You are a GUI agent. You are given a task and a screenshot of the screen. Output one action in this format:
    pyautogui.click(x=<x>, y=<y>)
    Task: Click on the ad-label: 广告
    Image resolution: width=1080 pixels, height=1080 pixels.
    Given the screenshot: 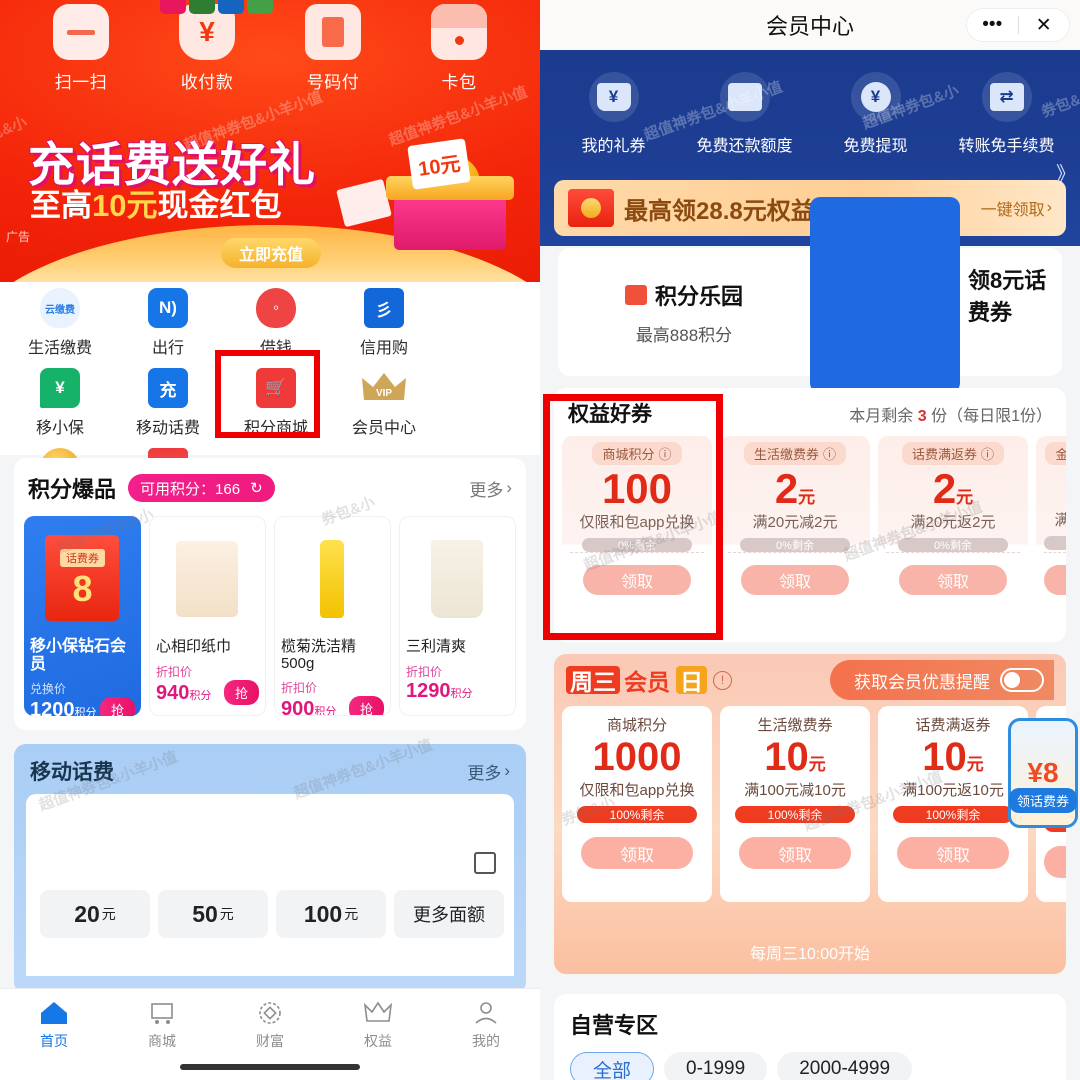 What is the action you would take?
    pyautogui.click(x=18, y=237)
    